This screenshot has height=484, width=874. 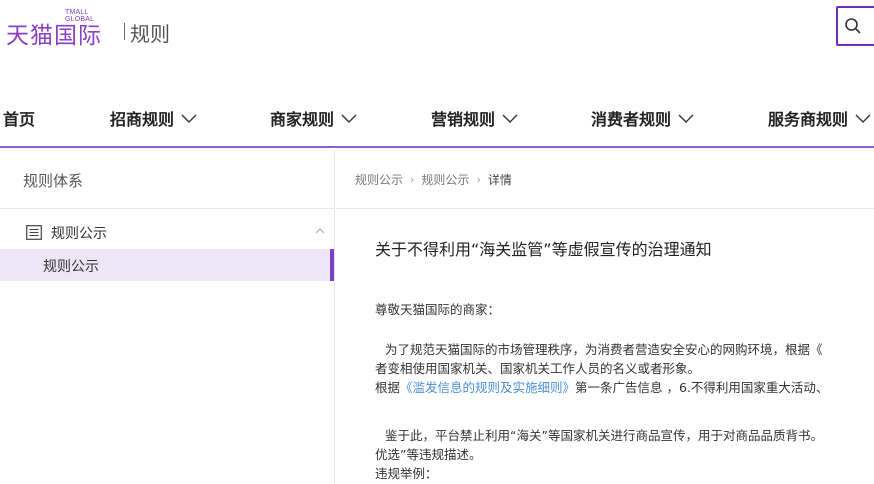 I want to click on search-icon, so click(x=853, y=26).